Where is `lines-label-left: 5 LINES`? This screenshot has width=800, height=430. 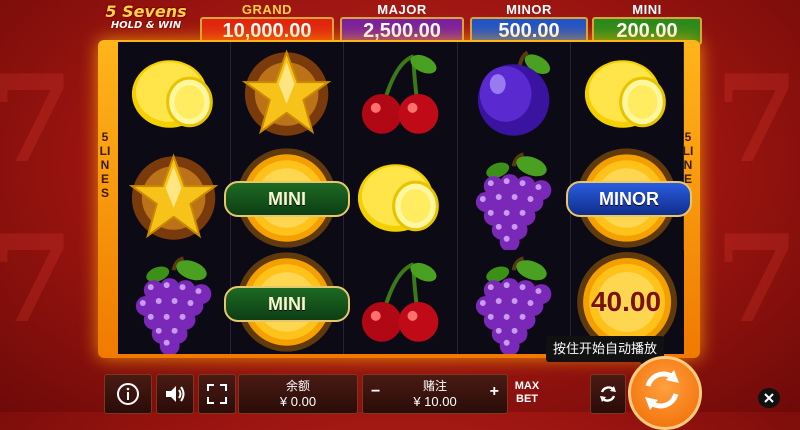
lines-label-left: 5 LINES is located at coordinates (105, 165).